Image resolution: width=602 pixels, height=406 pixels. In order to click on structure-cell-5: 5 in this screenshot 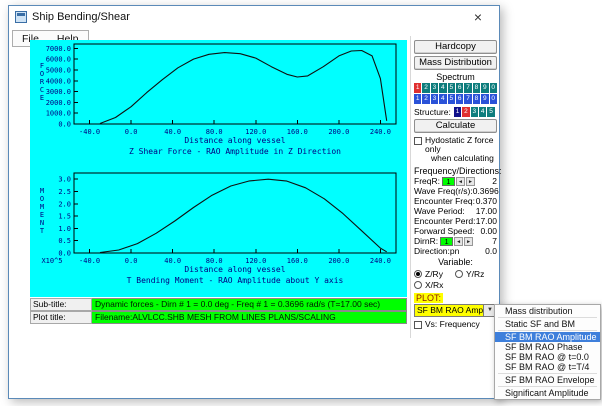, I will do `click(491, 111)`.